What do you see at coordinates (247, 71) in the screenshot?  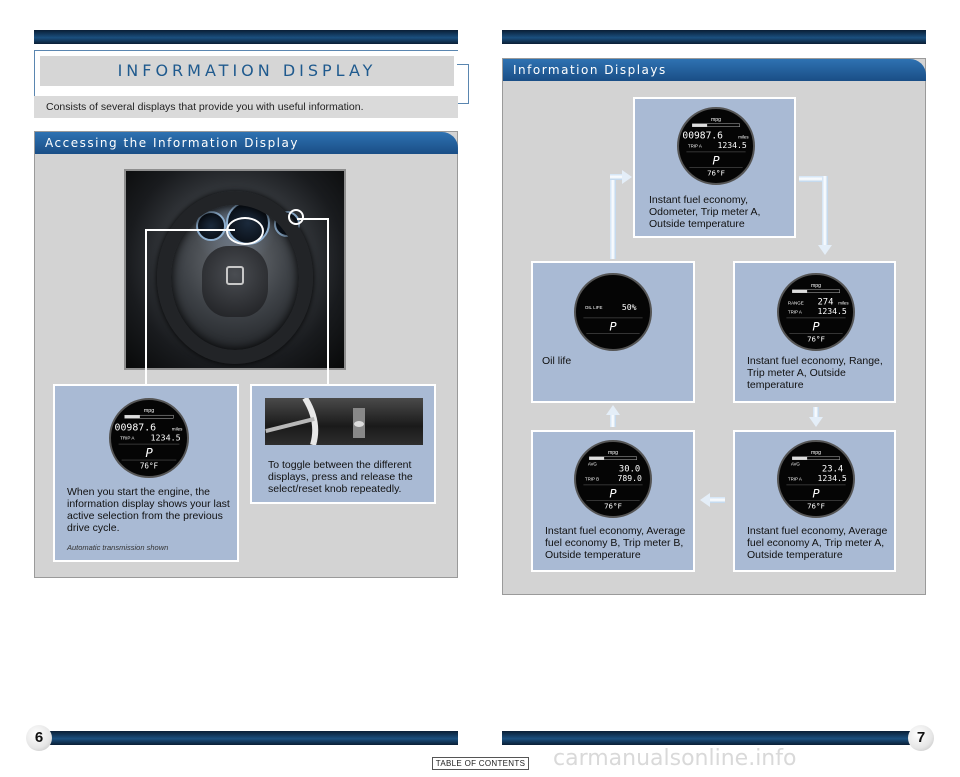 I see `page-title: INFORMATION DISPLAY` at bounding box center [247, 71].